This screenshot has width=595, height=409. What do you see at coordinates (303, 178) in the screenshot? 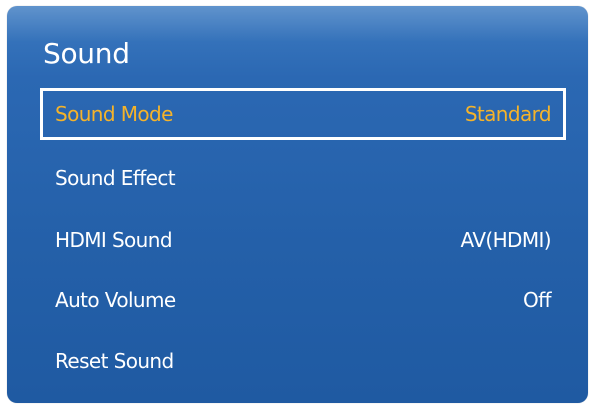
I see `menu-item-sound-effect: Sound Effect` at bounding box center [303, 178].